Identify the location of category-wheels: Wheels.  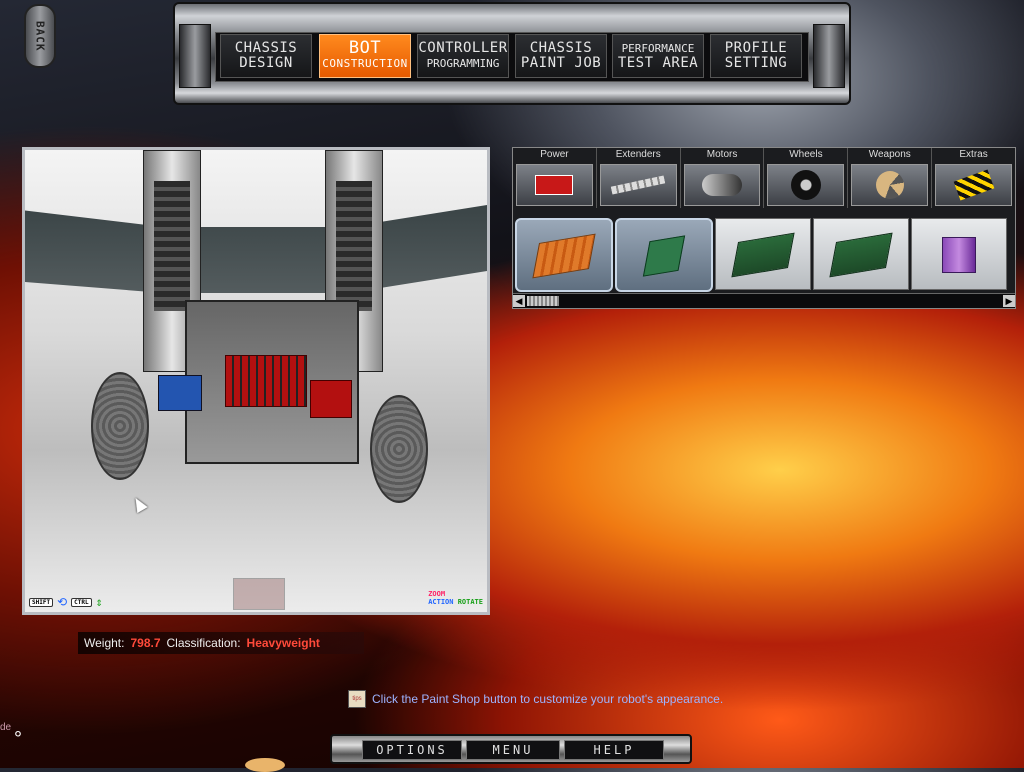
(806, 178).